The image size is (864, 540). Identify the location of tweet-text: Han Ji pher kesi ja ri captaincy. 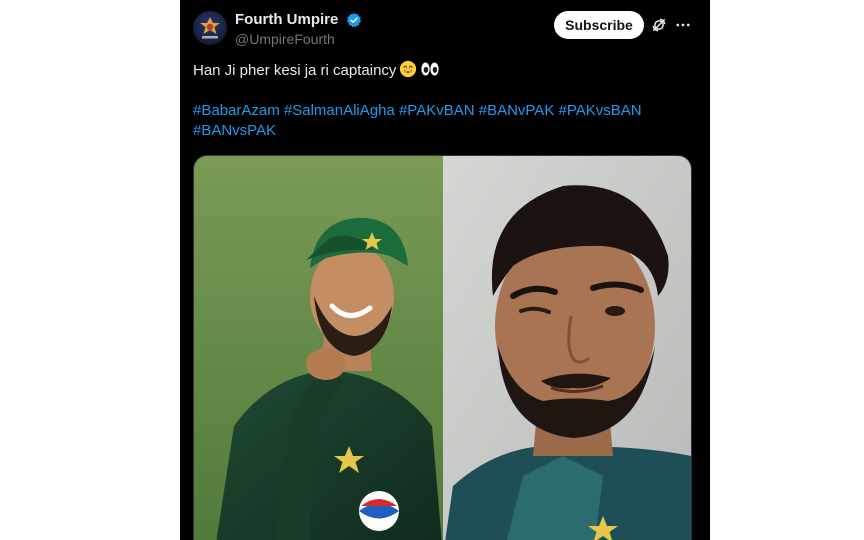
(445, 72).